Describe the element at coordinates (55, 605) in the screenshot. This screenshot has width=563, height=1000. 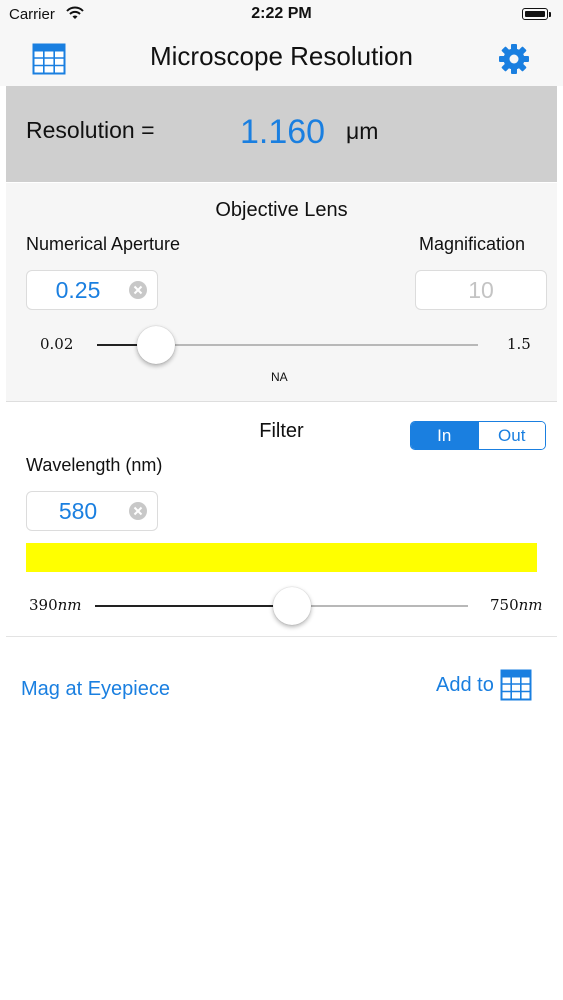
I see `wavelength-slider-min-label: 390nm` at that location.